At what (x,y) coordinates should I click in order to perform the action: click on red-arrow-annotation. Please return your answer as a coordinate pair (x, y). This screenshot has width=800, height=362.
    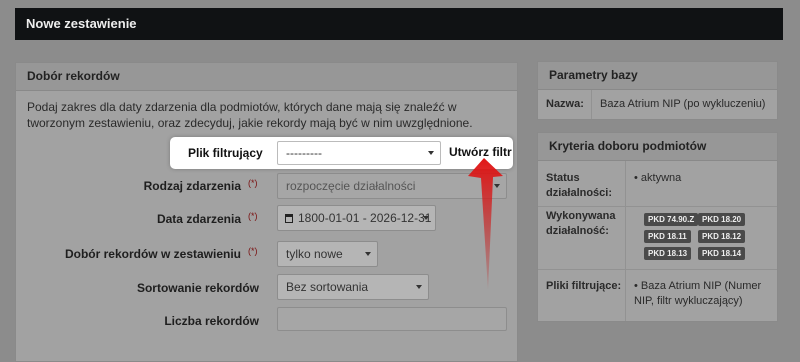
    Looking at the image, I should click on (485, 224).